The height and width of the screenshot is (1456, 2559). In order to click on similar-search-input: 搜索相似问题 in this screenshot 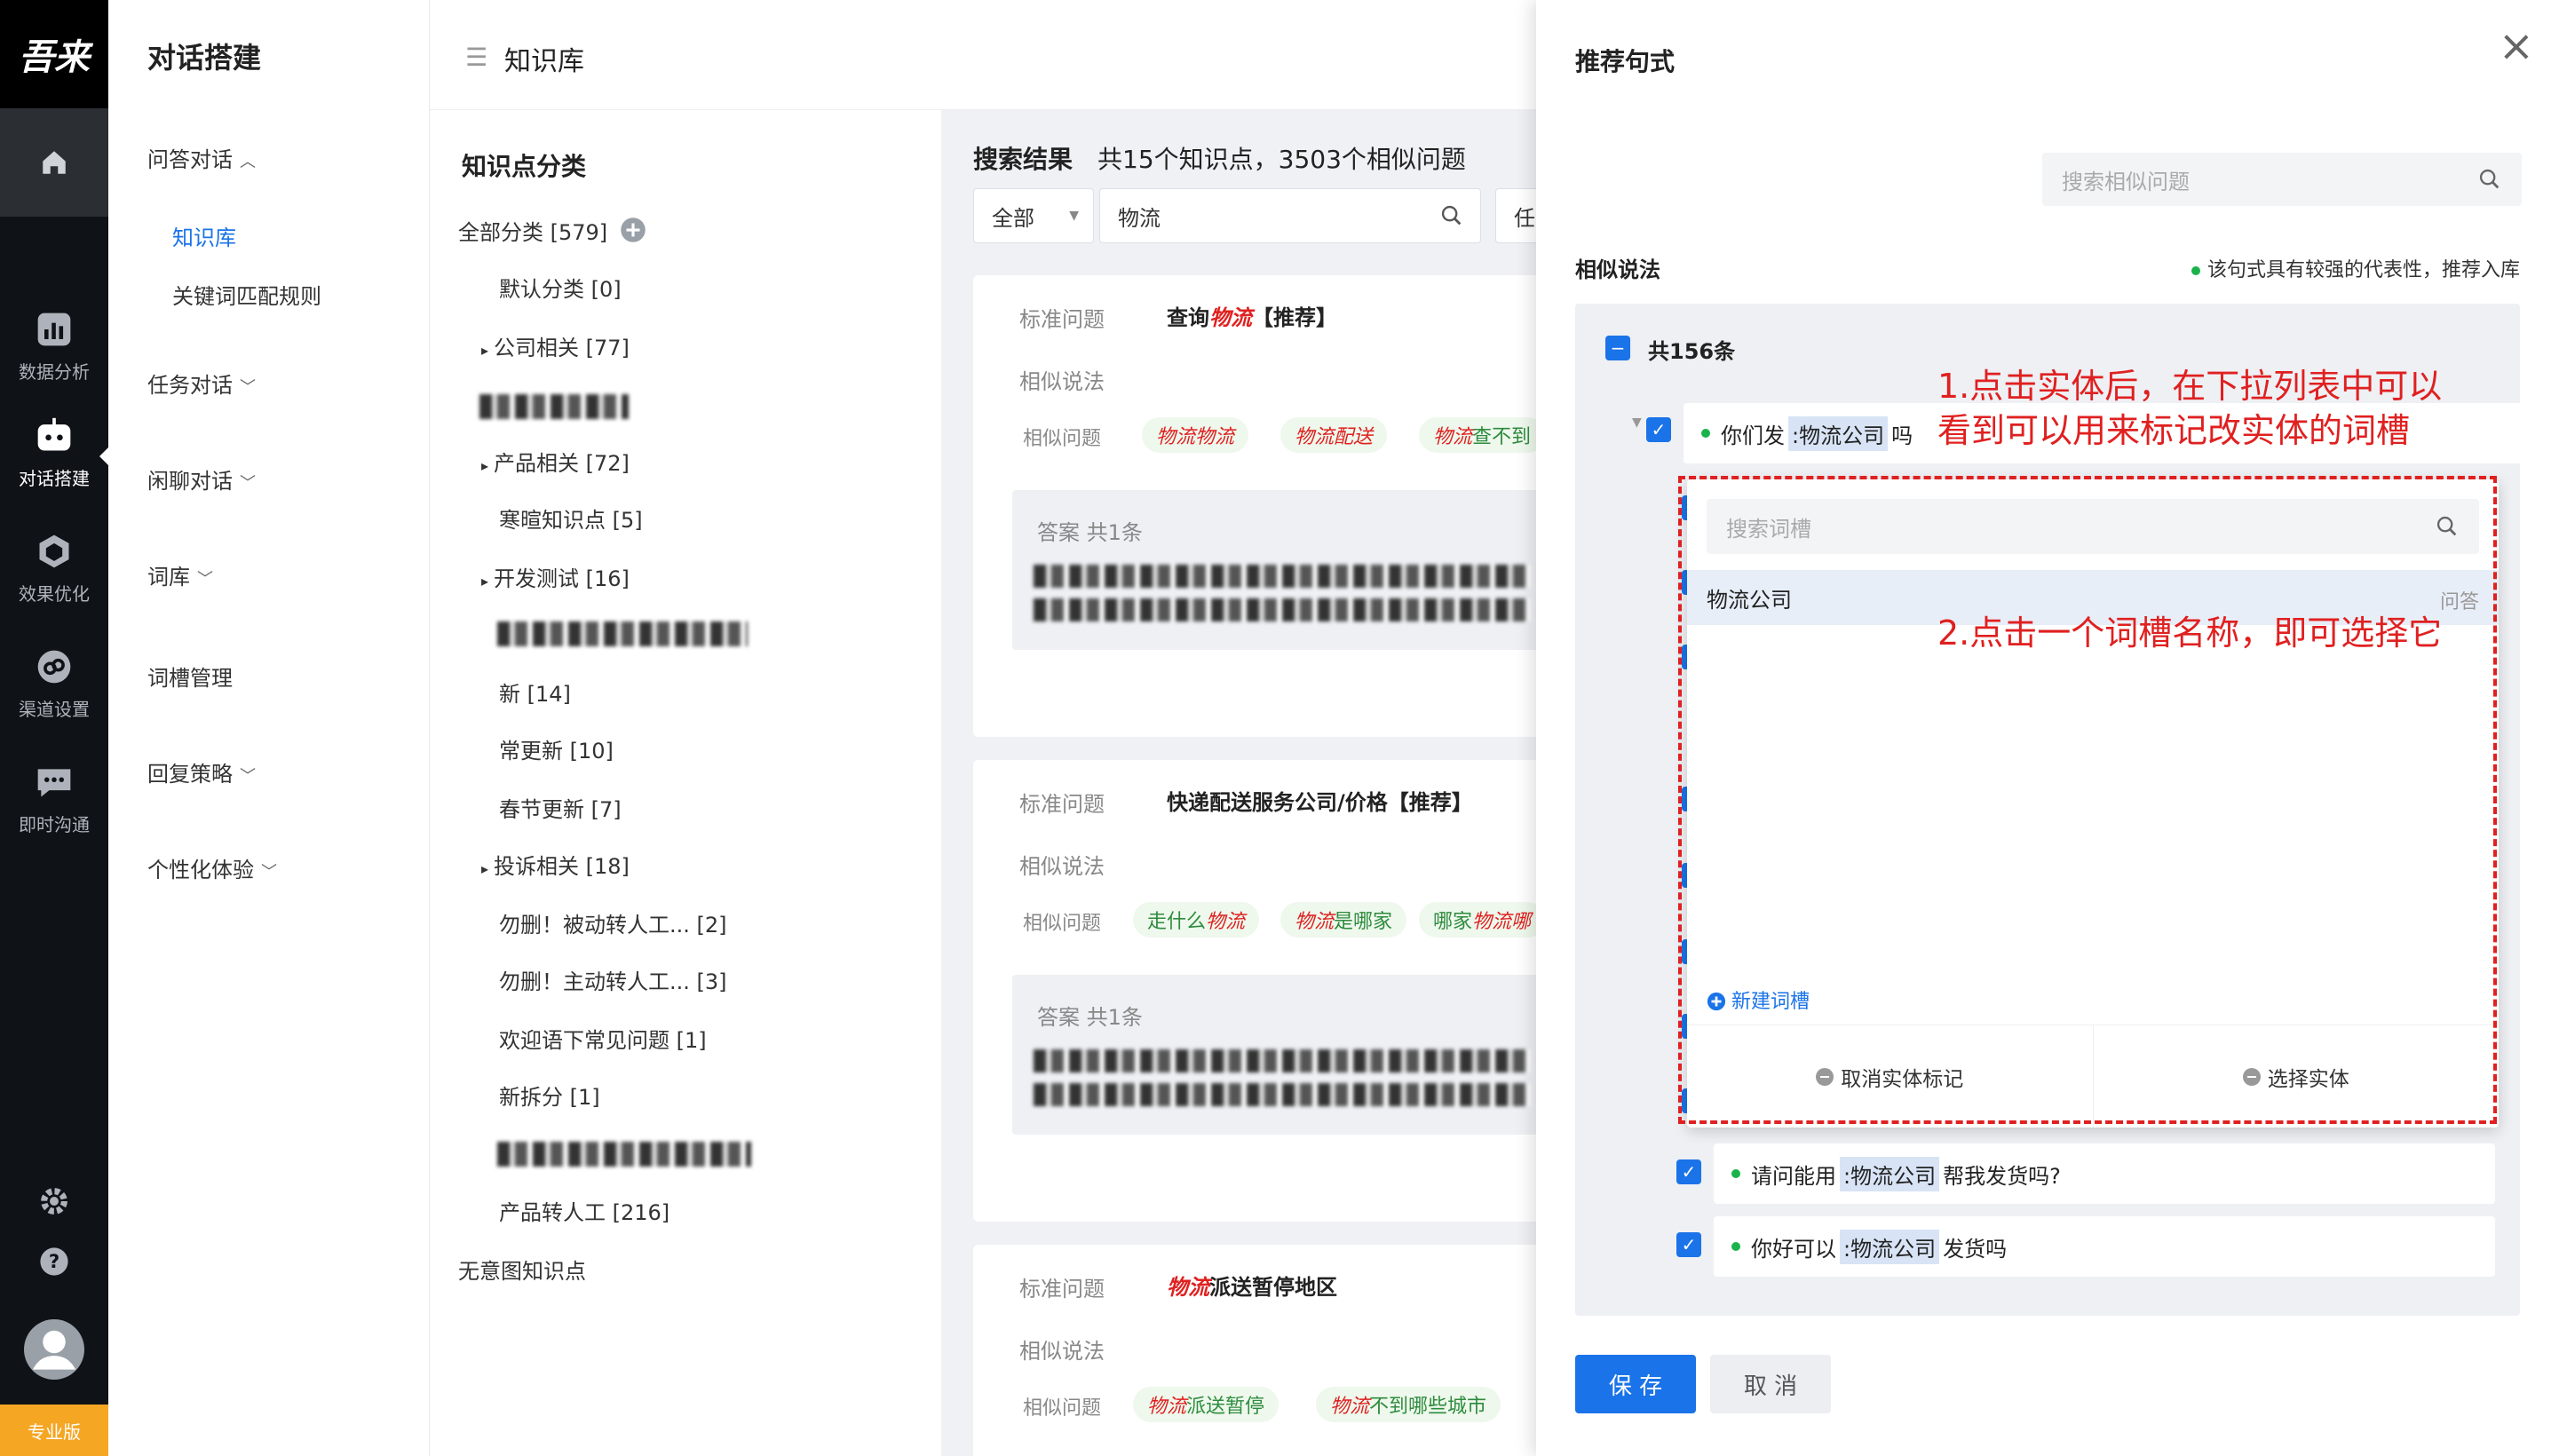, I will do `click(2282, 179)`.